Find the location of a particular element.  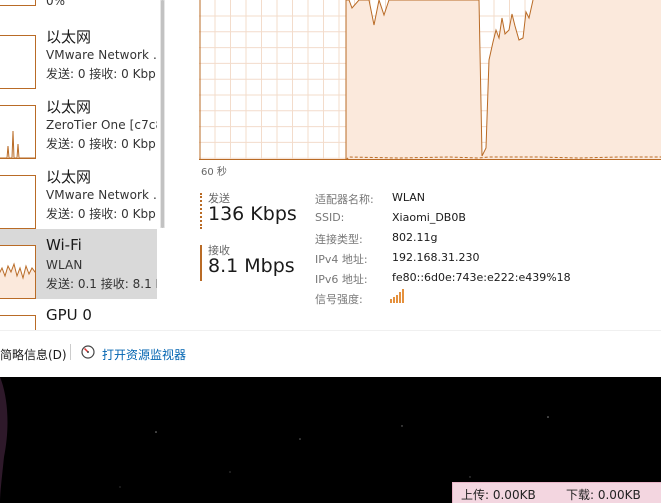

receive-value: 8.1 Mbps is located at coordinates (251, 266).